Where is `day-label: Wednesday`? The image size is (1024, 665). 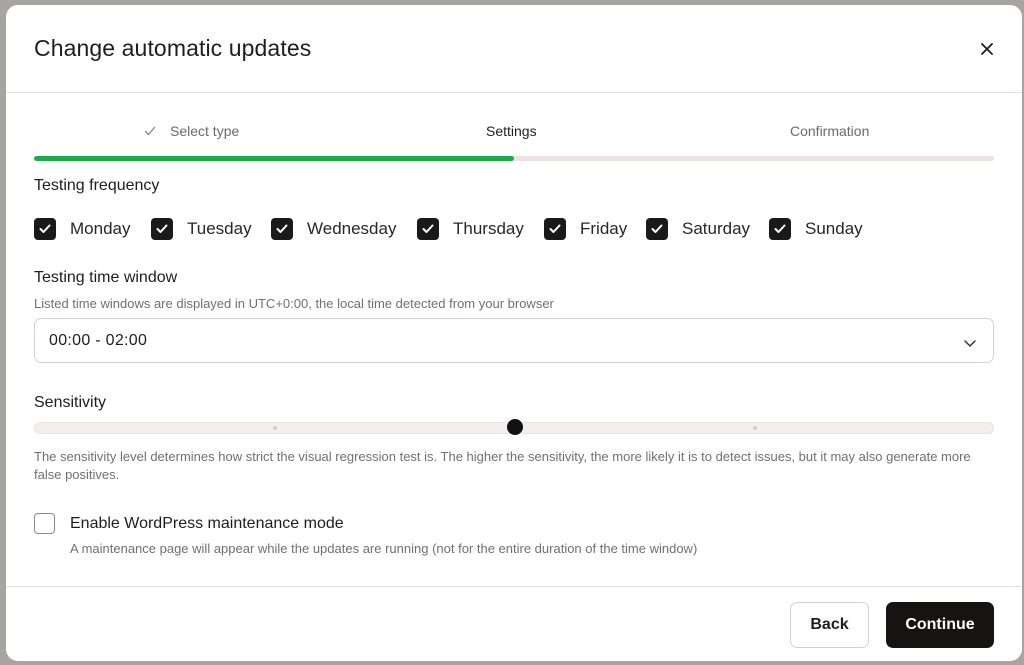 day-label: Wednesday is located at coordinates (352, 228).